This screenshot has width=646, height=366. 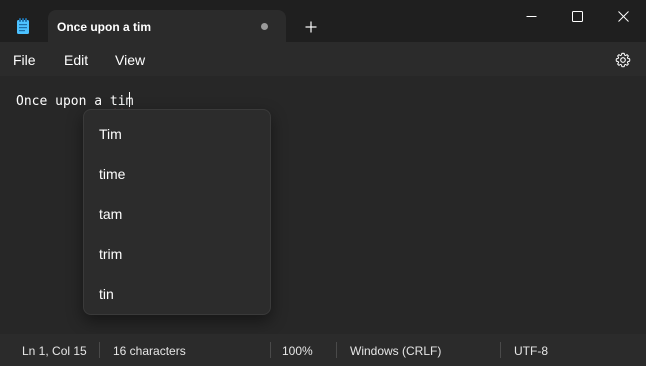 I want to click on zoom-level: 100%, so click(x=297, y=351).